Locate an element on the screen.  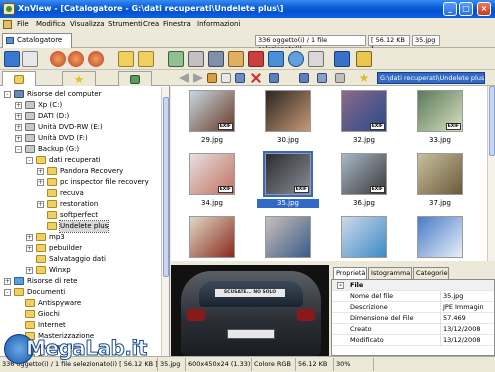
menu-crea: Crea is located at coordinates (151, 24).